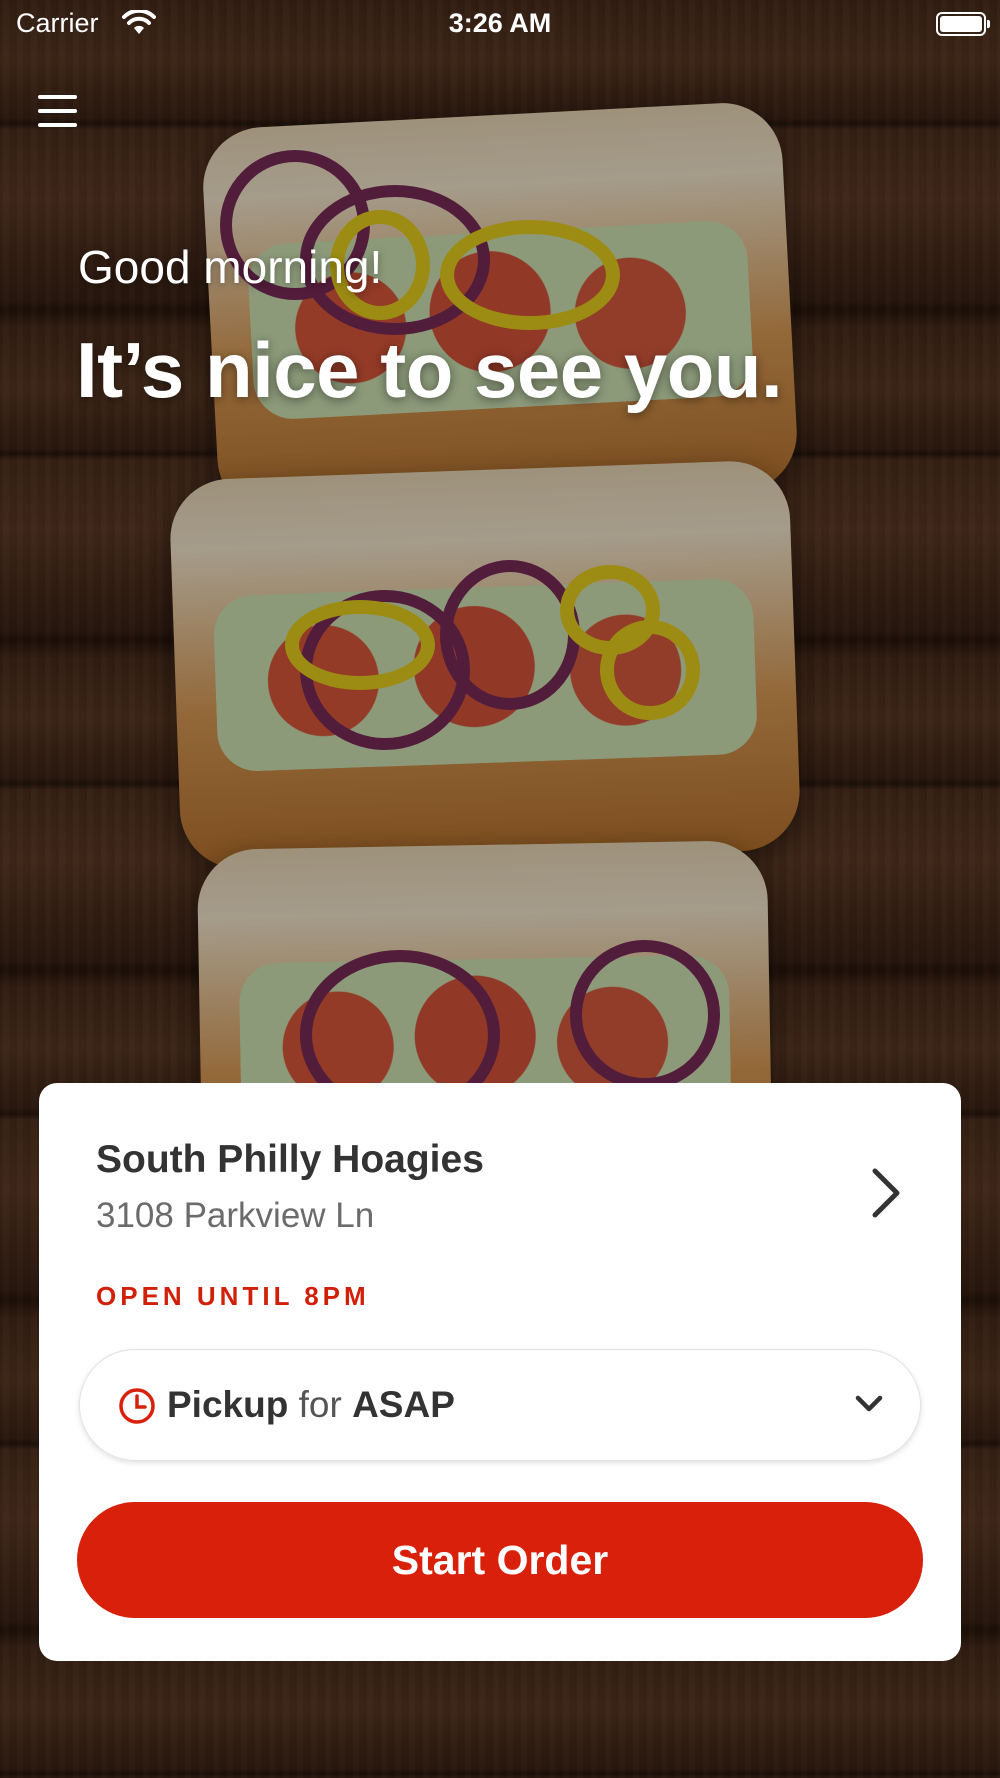 The width and height of the screenshot is (1000, 1778). What do you see at coordinates (963, 24) in the screenshot?
I see `battery-icon` at bounding box center [963, 24].